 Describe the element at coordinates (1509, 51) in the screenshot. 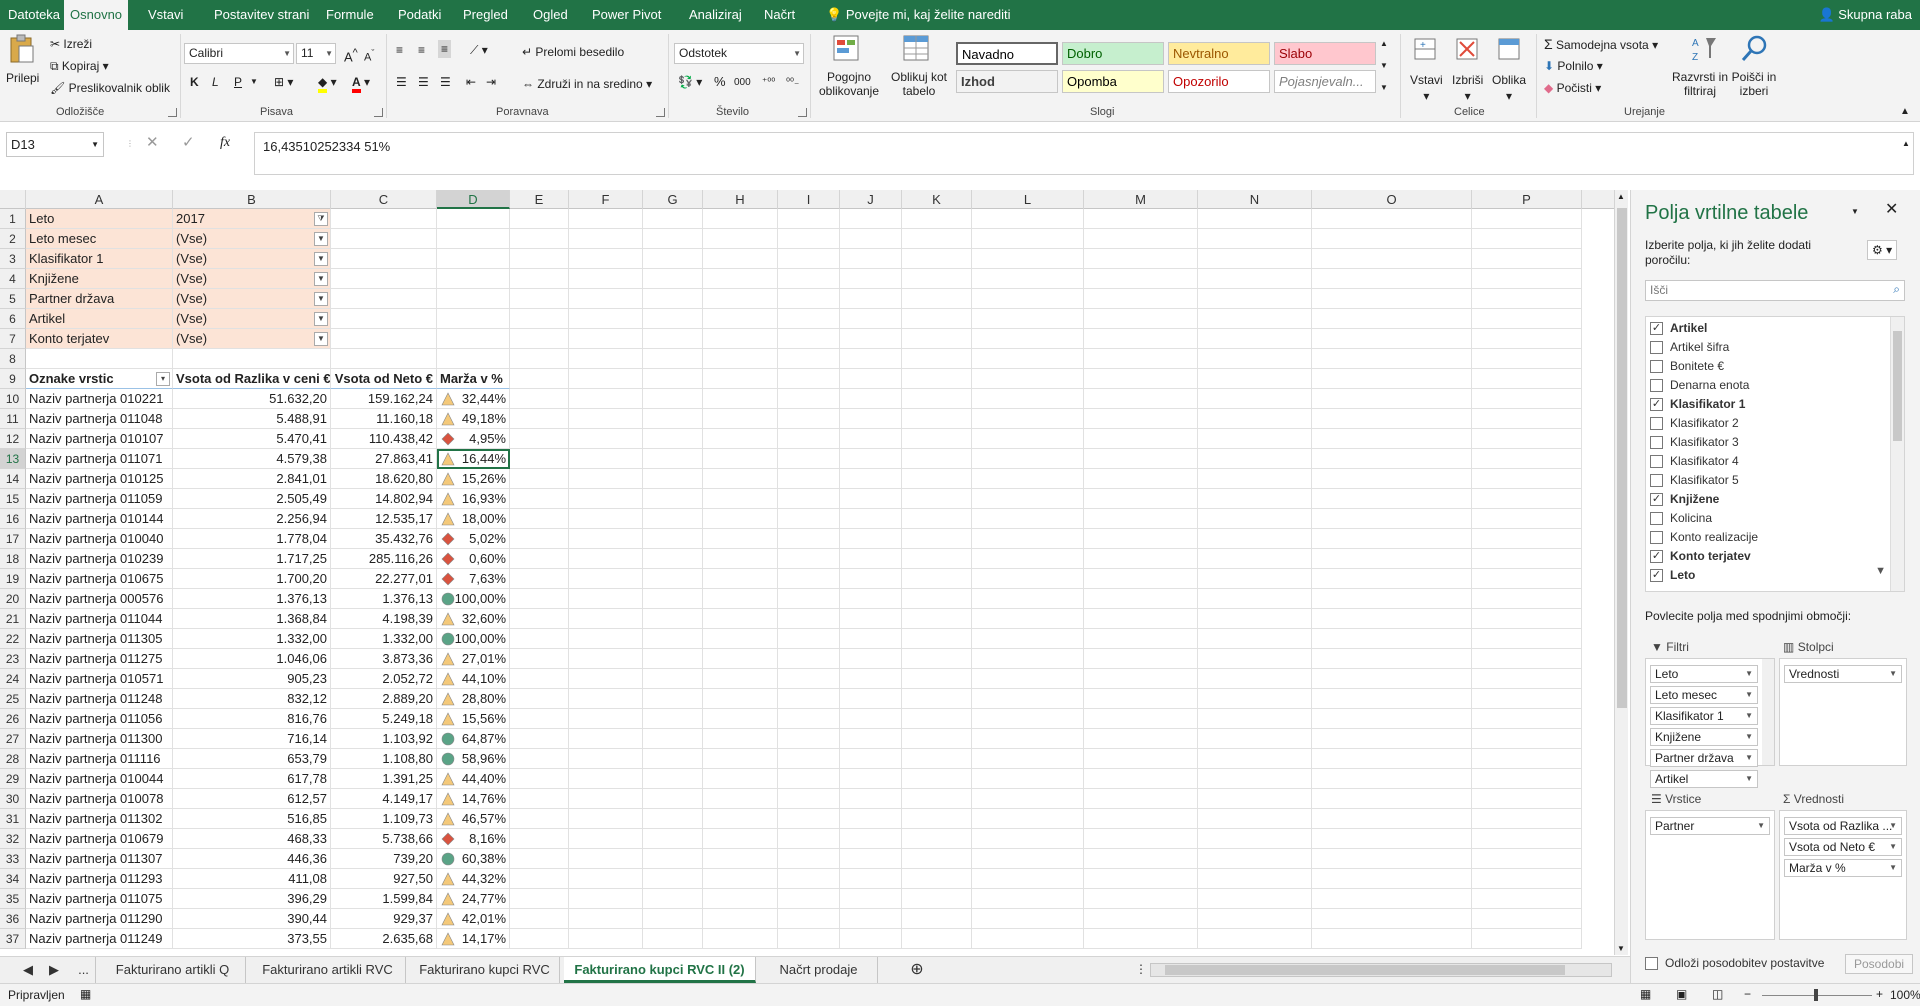

I see `format-cells-button` at that location.